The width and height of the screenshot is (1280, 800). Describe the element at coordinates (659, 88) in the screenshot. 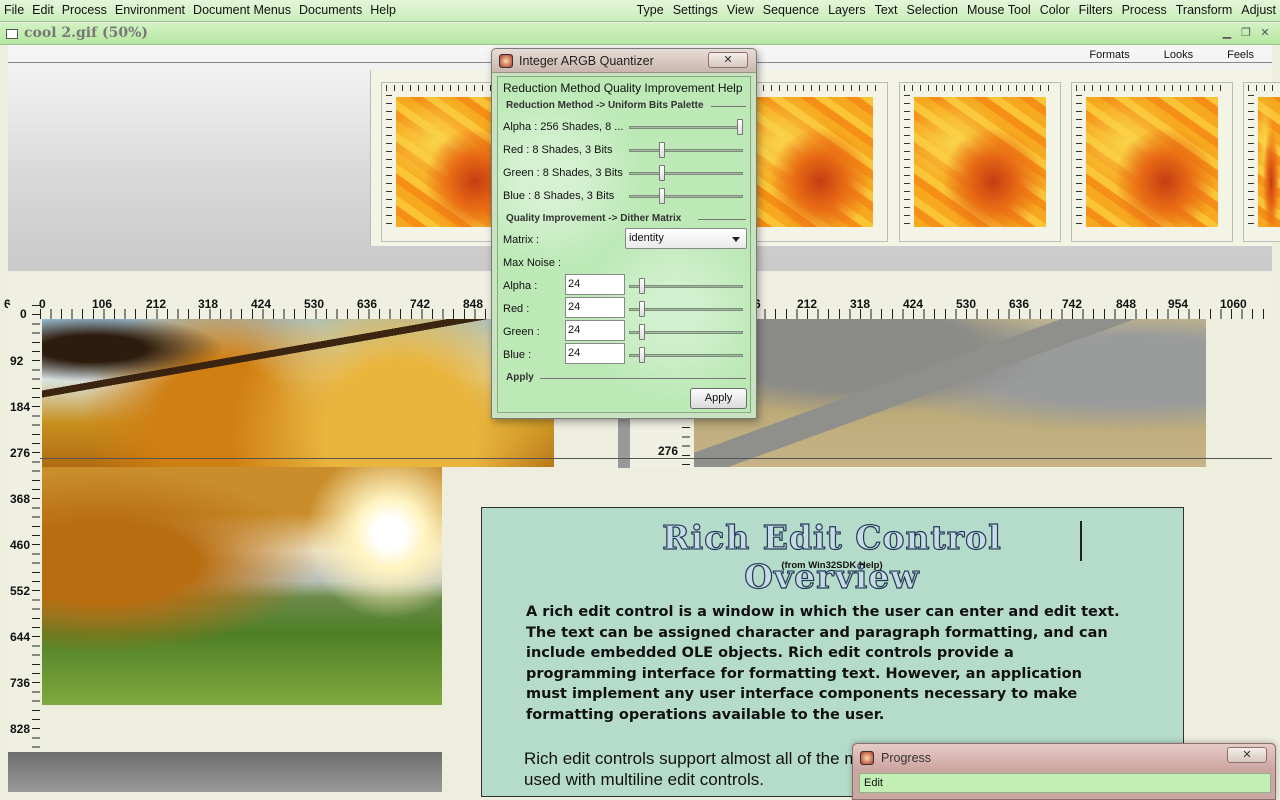

I see `menu-quality-improvement: Quality Improvement` at that location.